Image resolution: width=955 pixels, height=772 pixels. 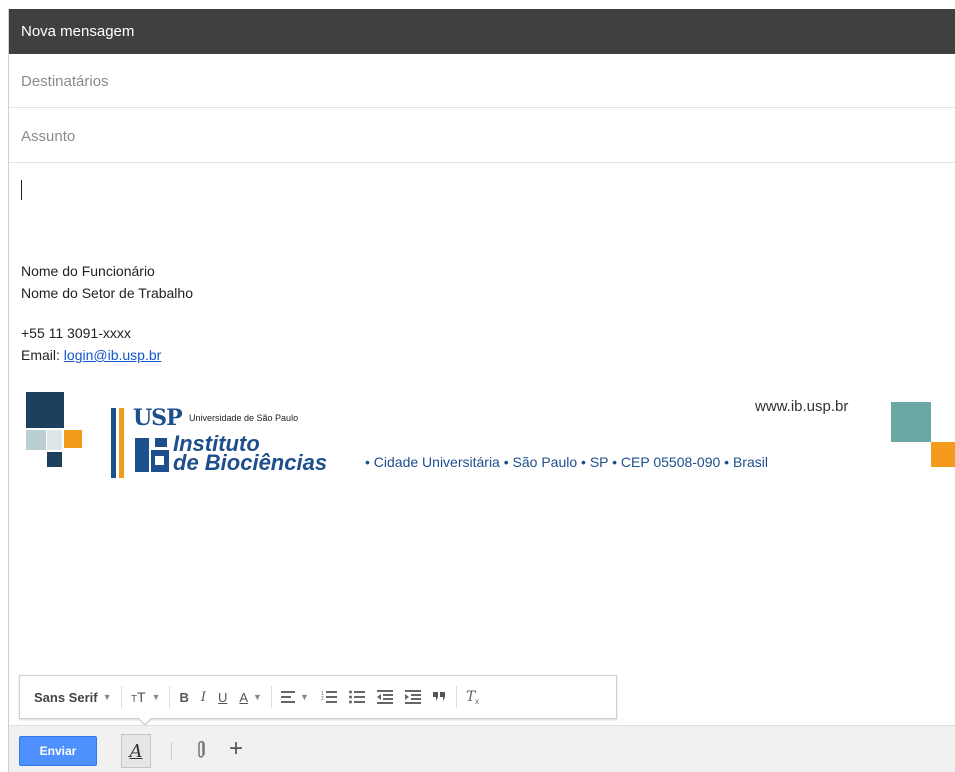 I want to click on align-icon, so click(x=287, y=697).